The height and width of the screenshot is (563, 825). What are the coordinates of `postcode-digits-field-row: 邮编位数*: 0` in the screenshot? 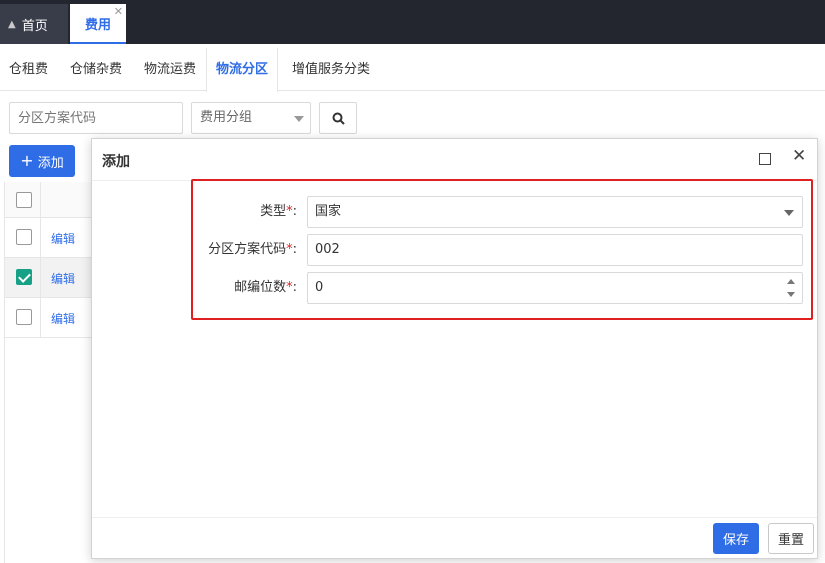 It's located at (499, 288).